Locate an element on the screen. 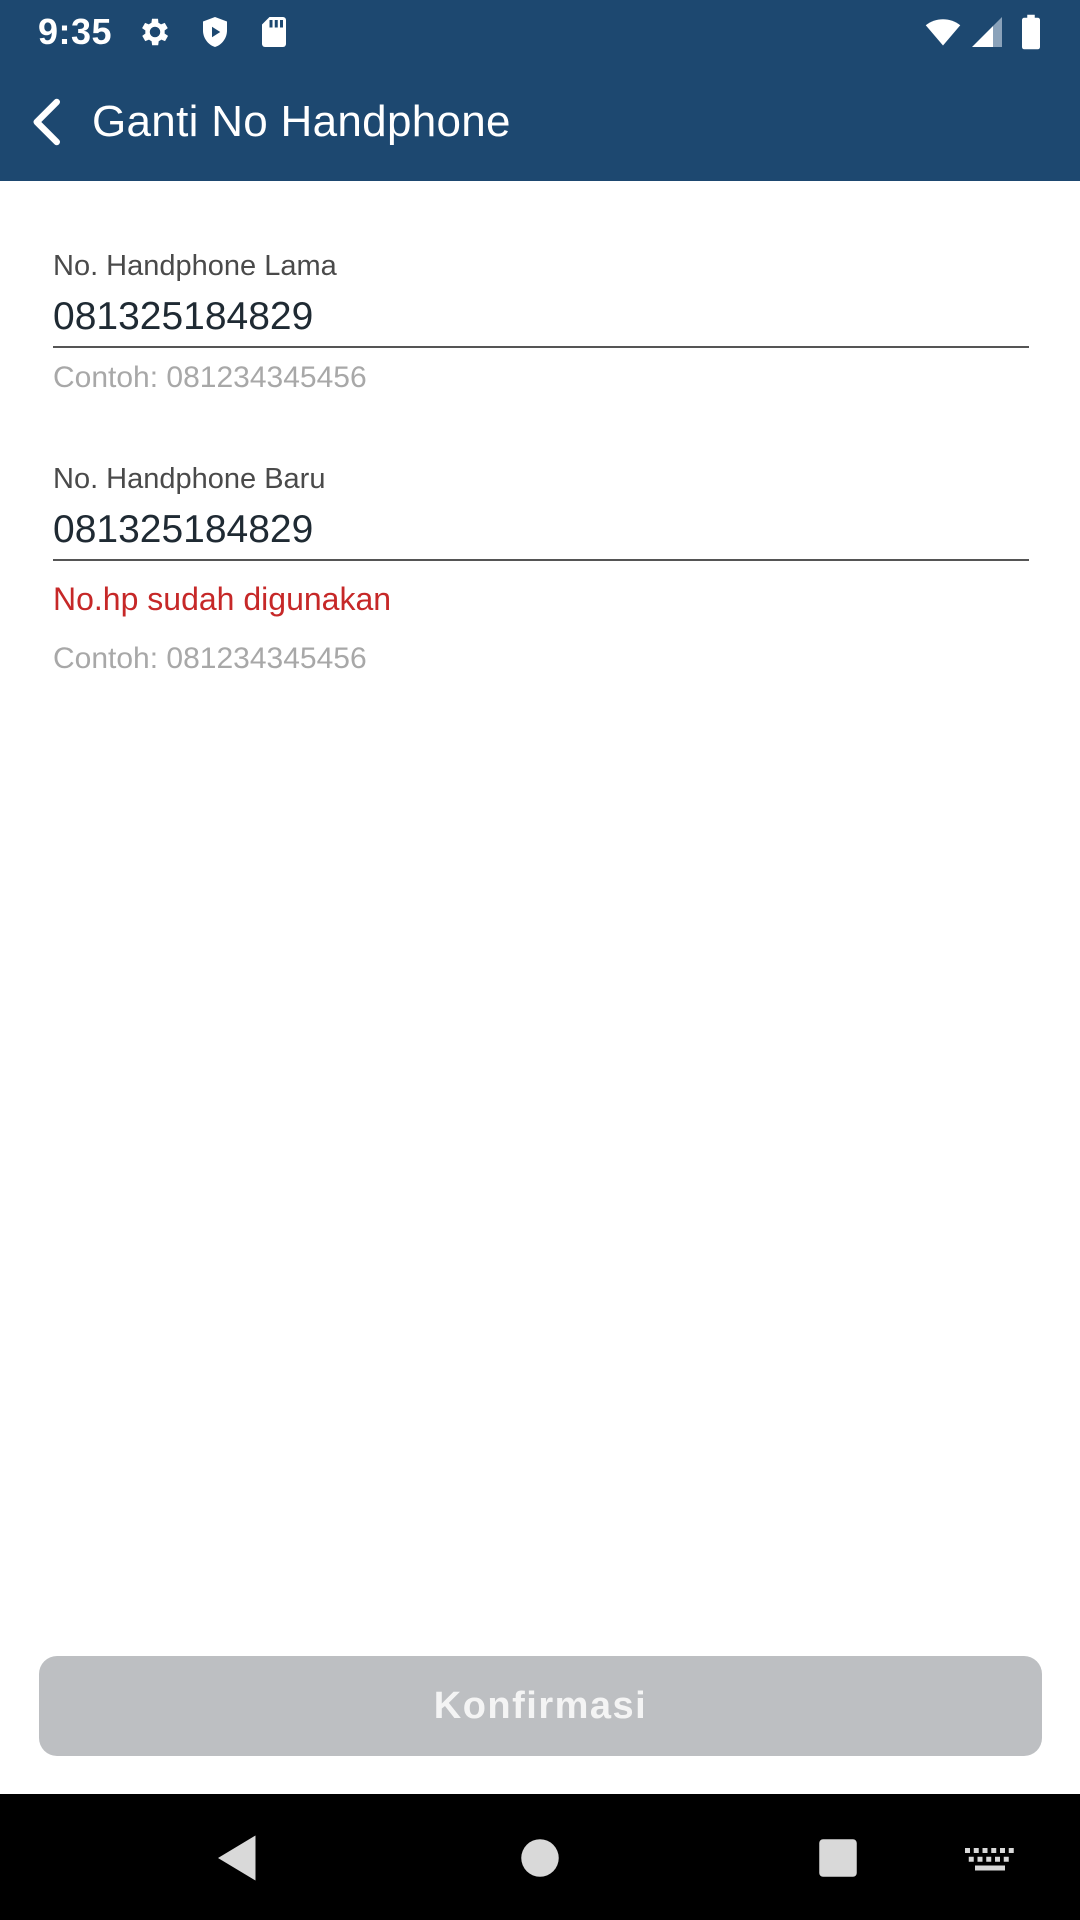 The height and width of the screenshot is (1920, 1080). page-title: Ganti No Handphone is located at coordinates (301, 121).